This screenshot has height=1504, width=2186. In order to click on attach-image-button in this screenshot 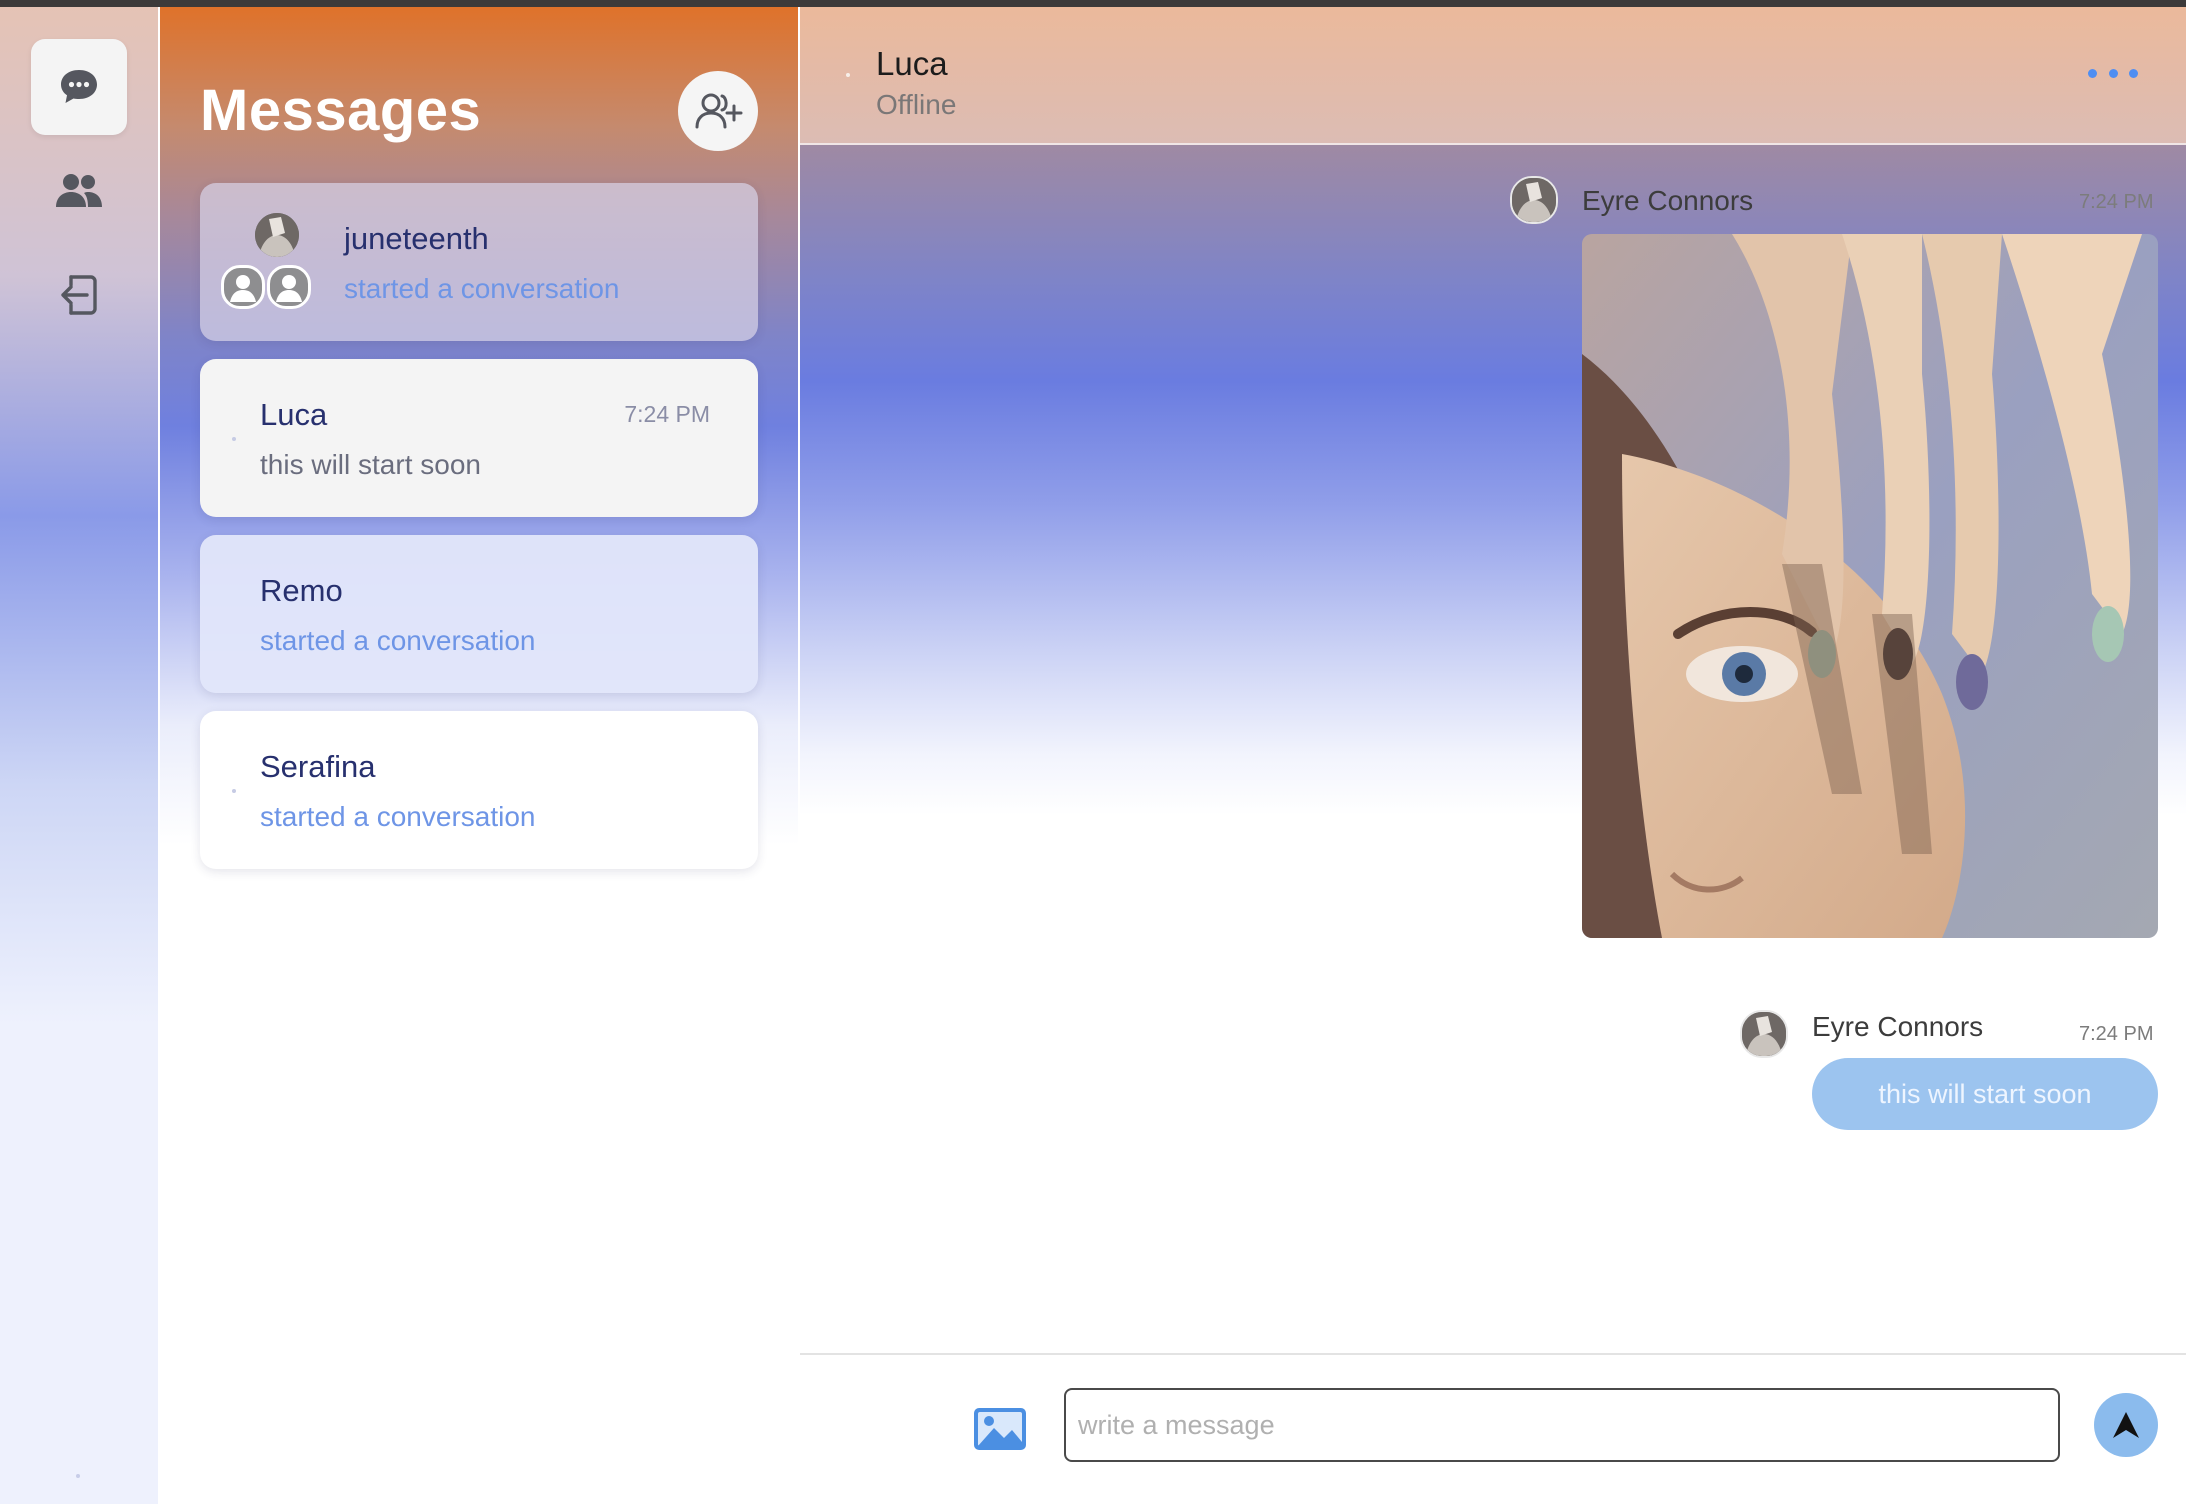, I will do `click(1000, 1429)`.